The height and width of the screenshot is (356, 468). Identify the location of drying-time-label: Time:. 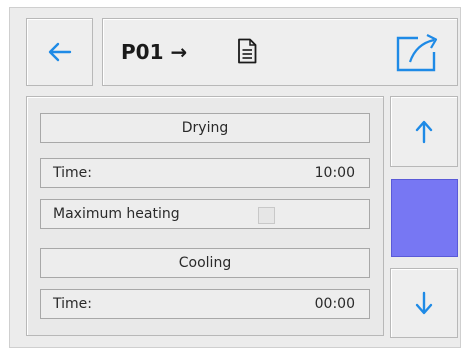
(72, 173).